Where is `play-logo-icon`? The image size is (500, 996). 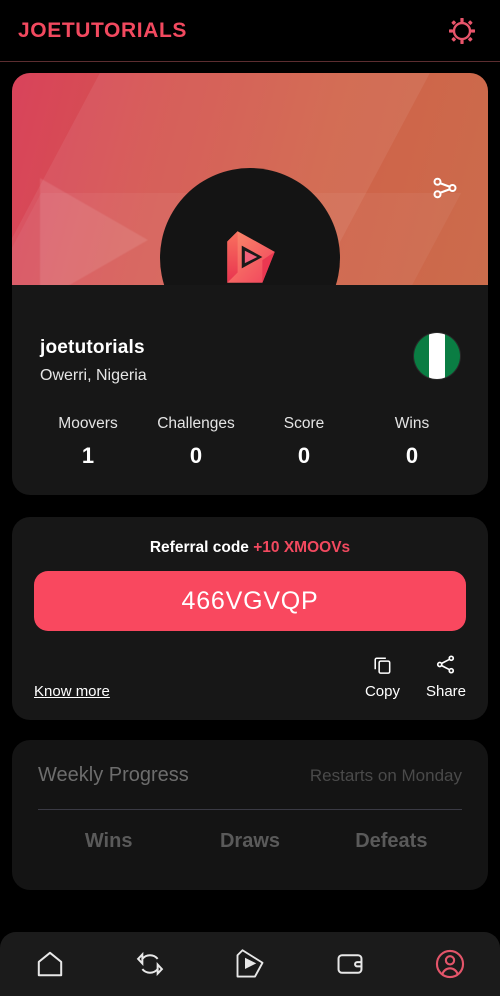 play-logo-icon is located at coordinates (250, 963).